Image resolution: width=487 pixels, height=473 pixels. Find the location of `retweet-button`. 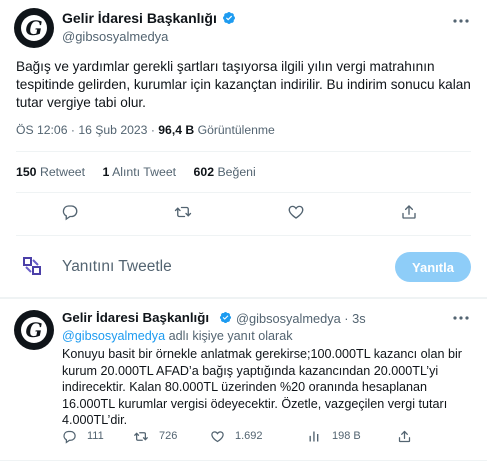

retweet-button is located at coordinates (183, 212).